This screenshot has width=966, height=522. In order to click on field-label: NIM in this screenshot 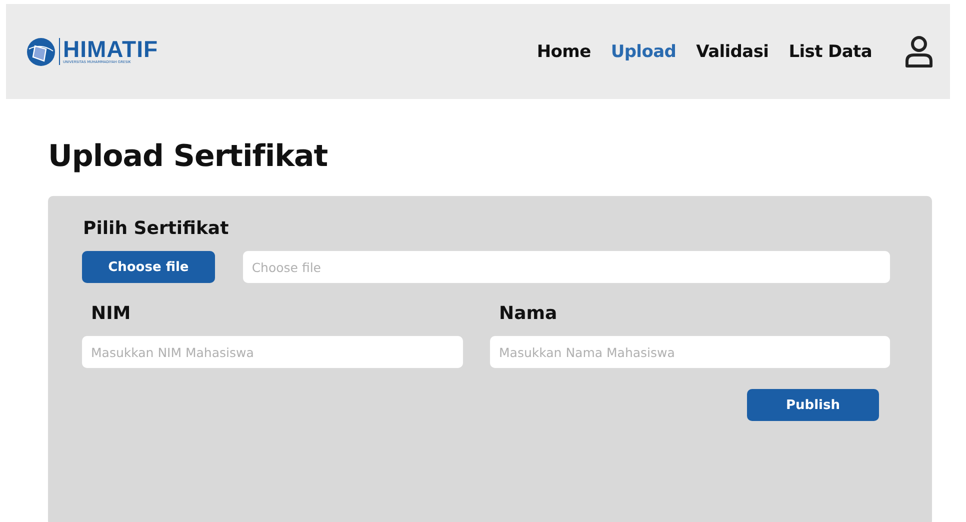, I will do `click(111, 313)`.